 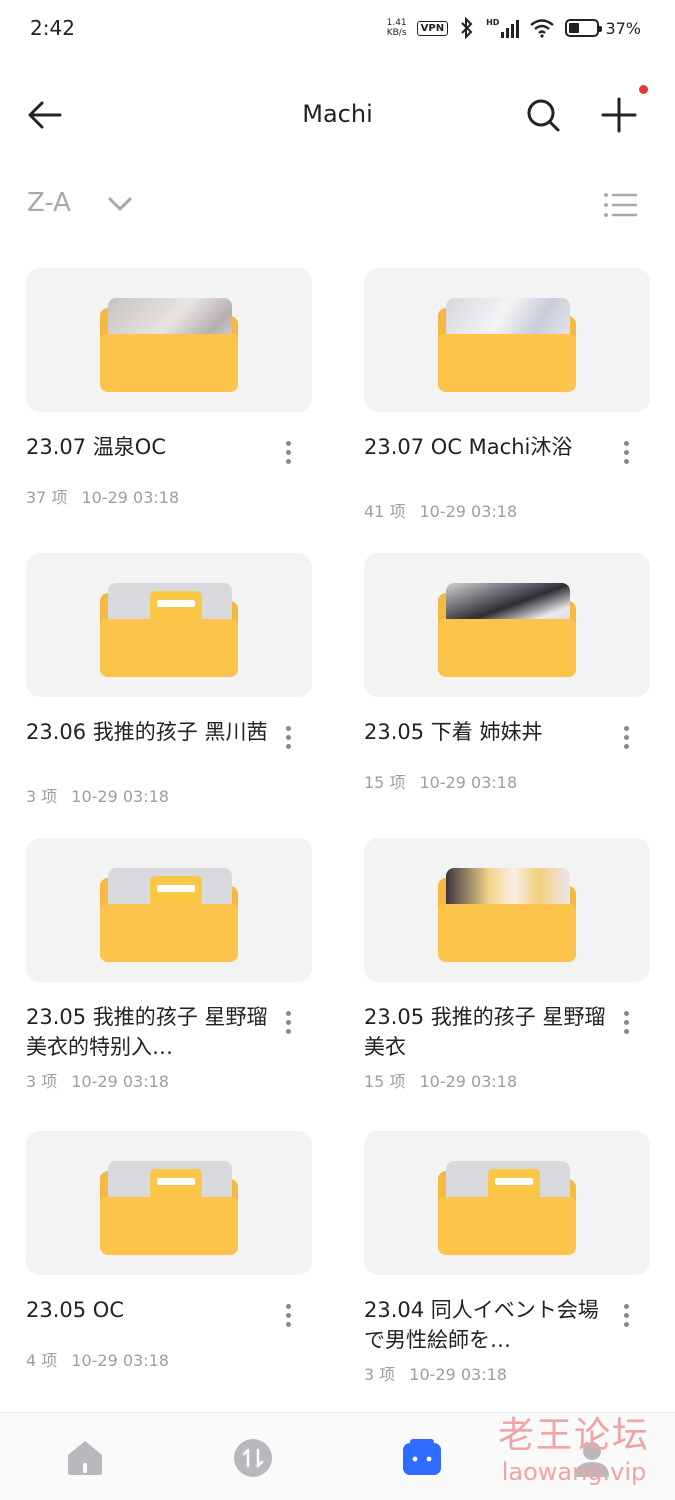 What do you see at coordinates (47, 497) in the screenshot?
I see `folder-item-count: 37 项` at bounding box center [47, 497].